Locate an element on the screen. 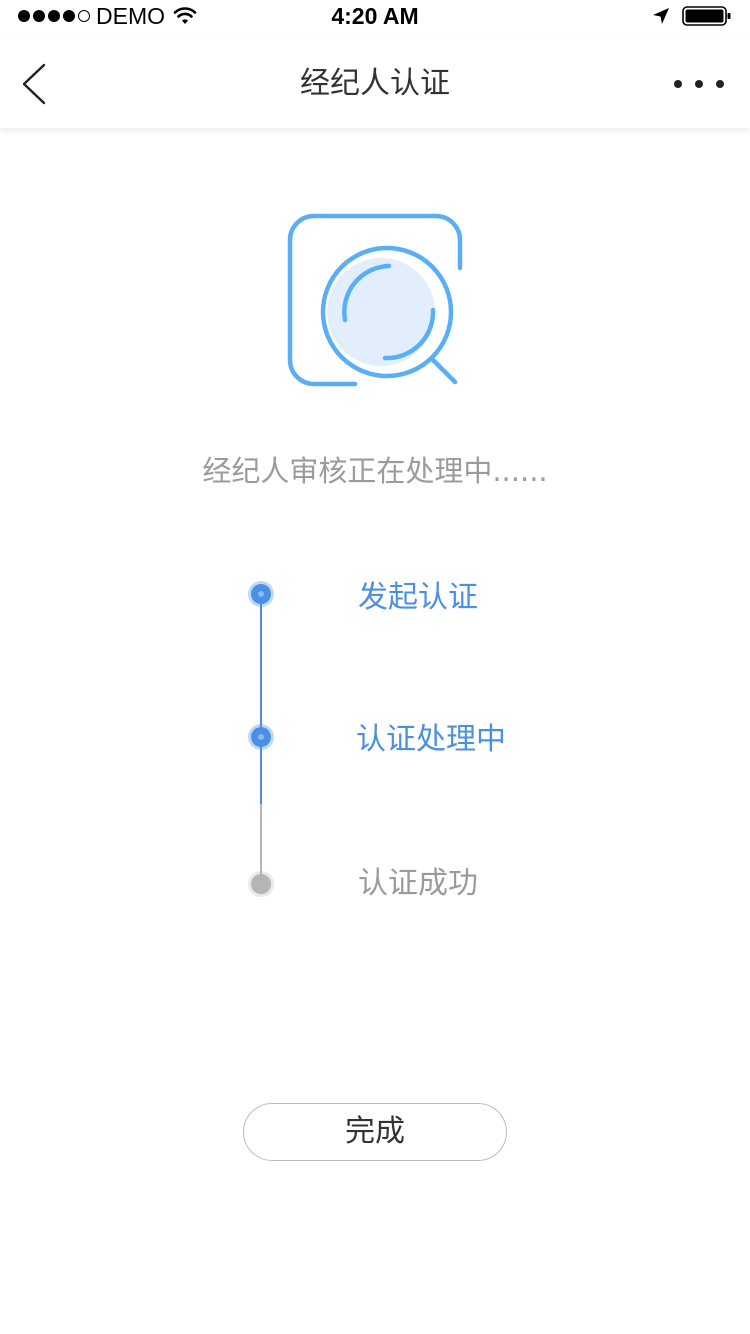 Image resolution: width=750 pixels, height=1334 pixels. back-button is located at coordinates (34, 84).